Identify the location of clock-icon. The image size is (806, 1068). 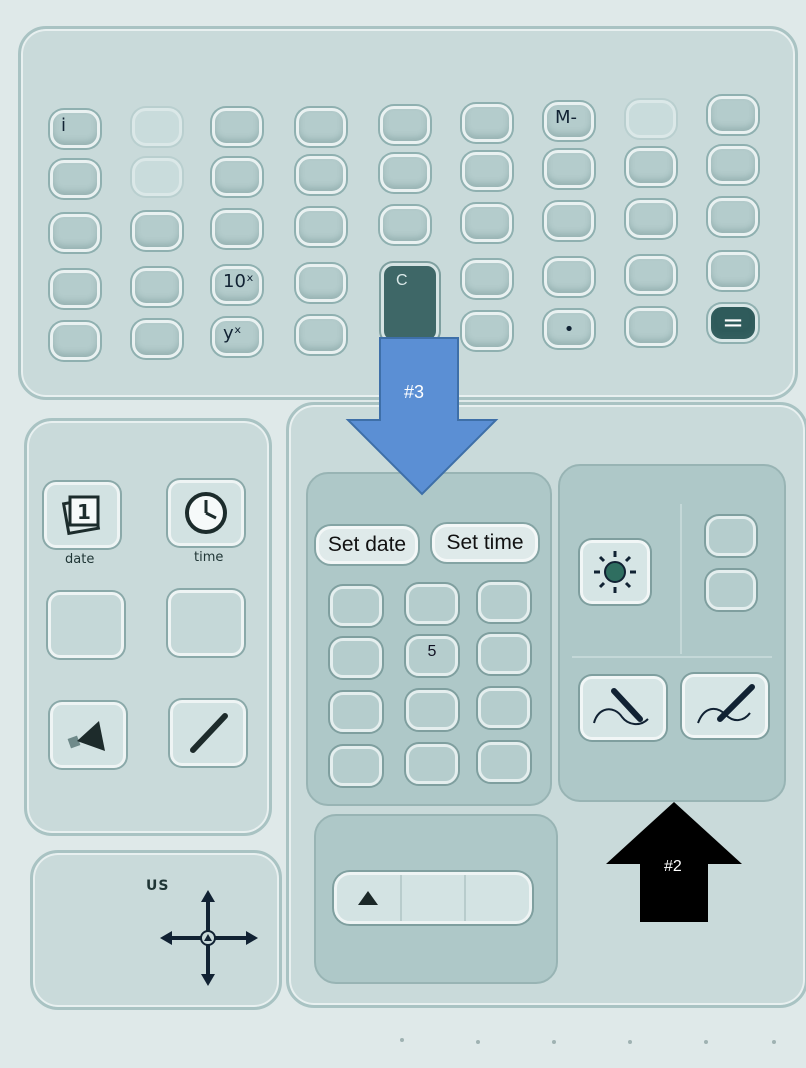
(206, 513).